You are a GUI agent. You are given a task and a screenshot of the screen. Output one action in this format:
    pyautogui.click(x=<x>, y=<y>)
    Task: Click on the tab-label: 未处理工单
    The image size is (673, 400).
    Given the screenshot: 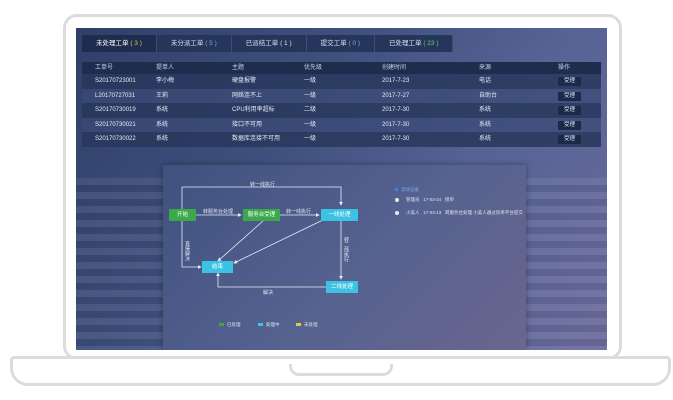 What is the action you would take?
    pyautogui.click(x=112, y=43)
    